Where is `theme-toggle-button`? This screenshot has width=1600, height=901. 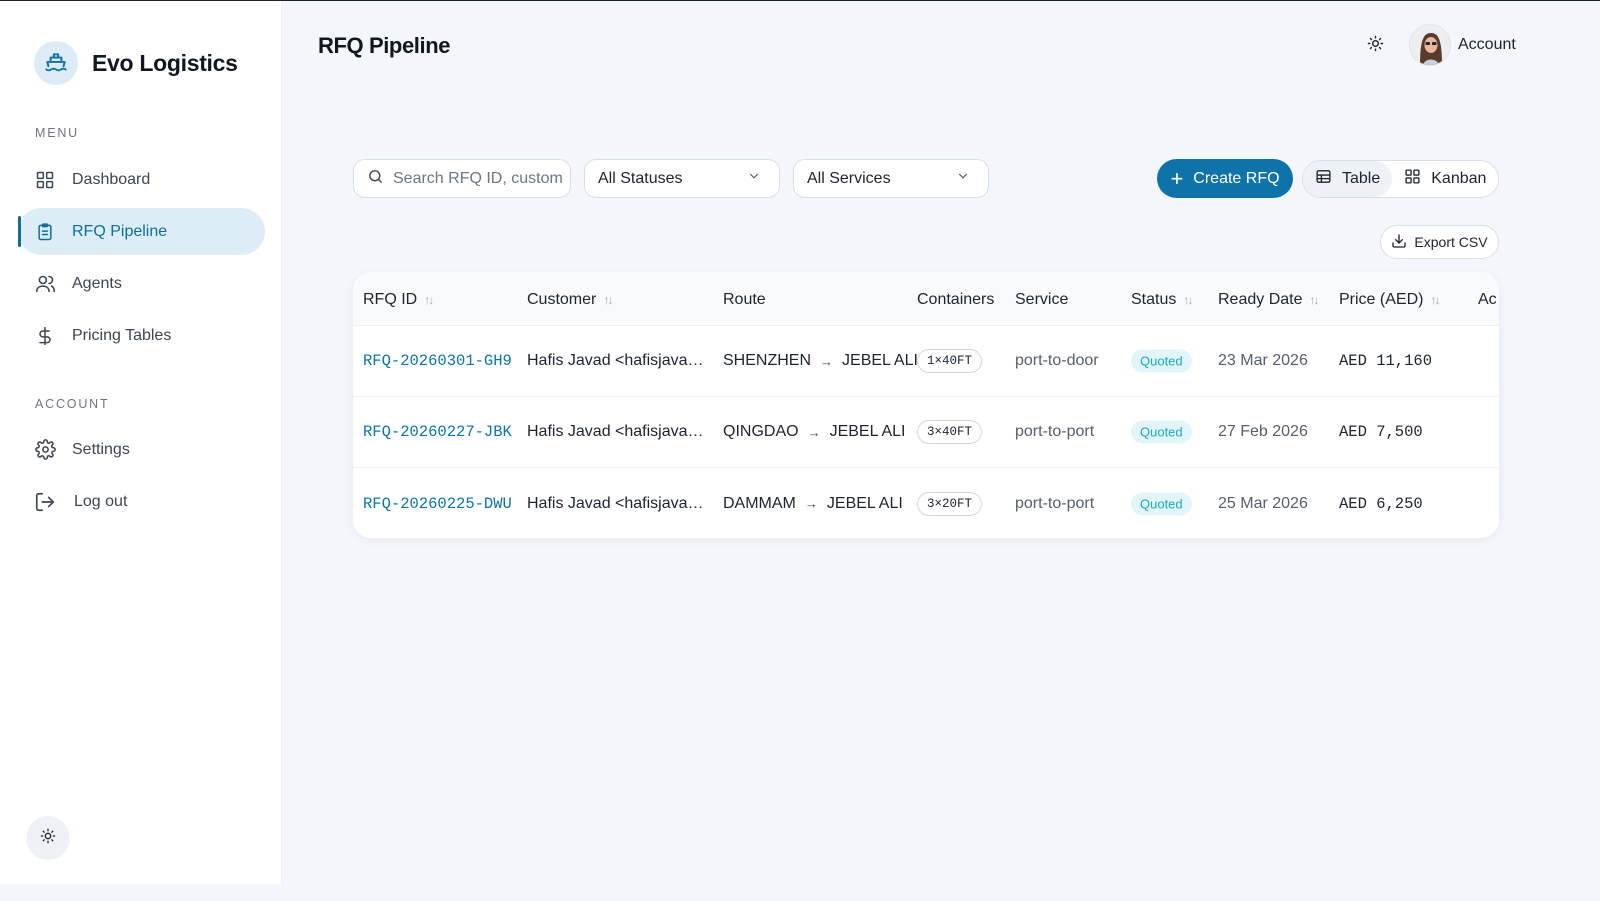 theme-toggle-button is located at coordinates (48, 838).